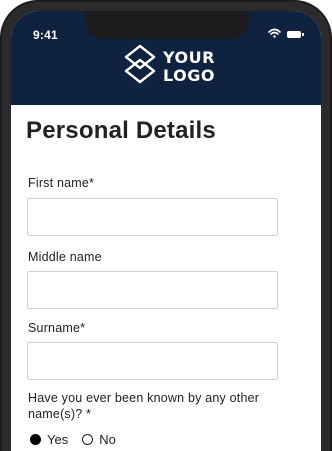 The width and height of the screenshot is (332, 451). What do you see at coordinates (58, 439) in the screenshot?
I see `radio-yes-label: Yes` at bounding box center [58, 439].